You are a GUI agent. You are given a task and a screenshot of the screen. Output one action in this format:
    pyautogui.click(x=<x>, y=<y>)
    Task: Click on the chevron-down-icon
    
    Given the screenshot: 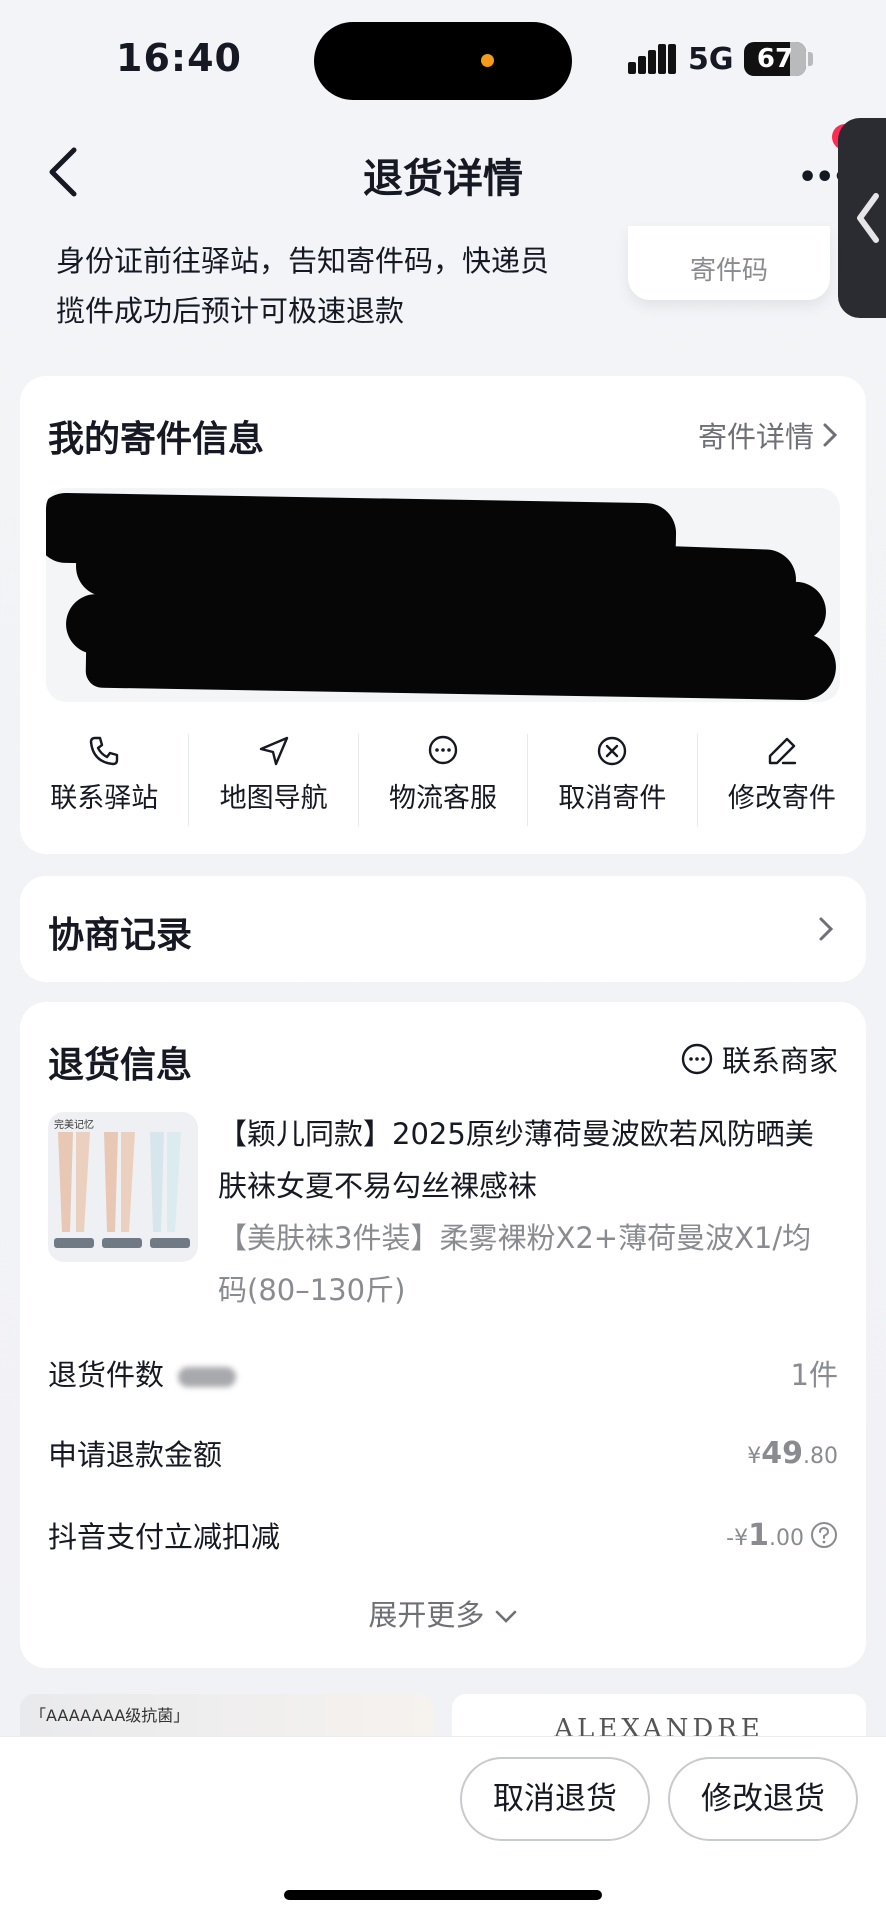 What is the action you would take?
    pyautogui.click(x=505, y=1616)
    